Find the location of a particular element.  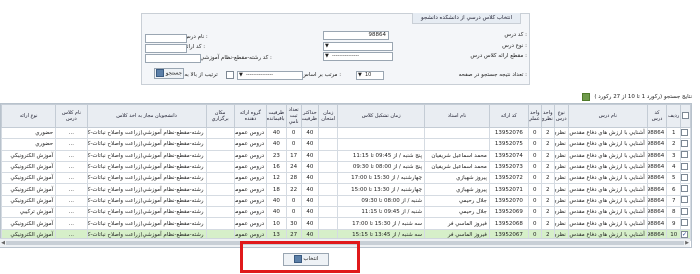

column-header: نوع درس is located at coordinates (561, 116).